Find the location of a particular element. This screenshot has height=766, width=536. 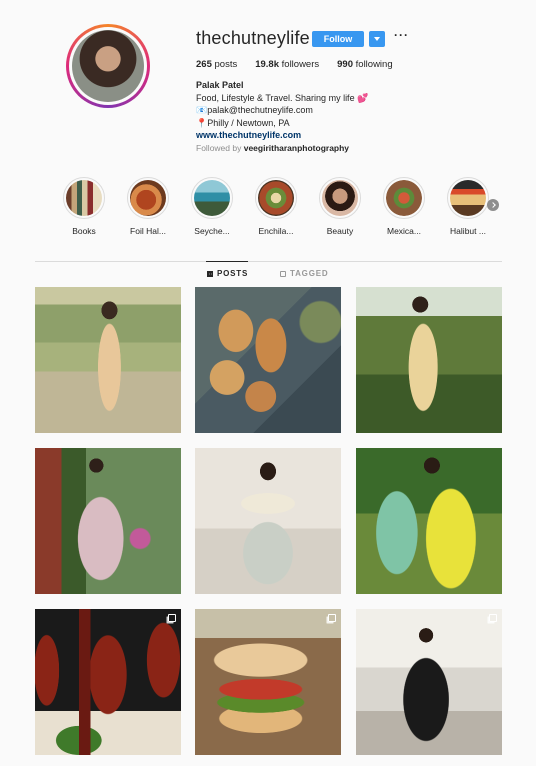

followers-count: 19.8k is located at coordinates (267, 64).